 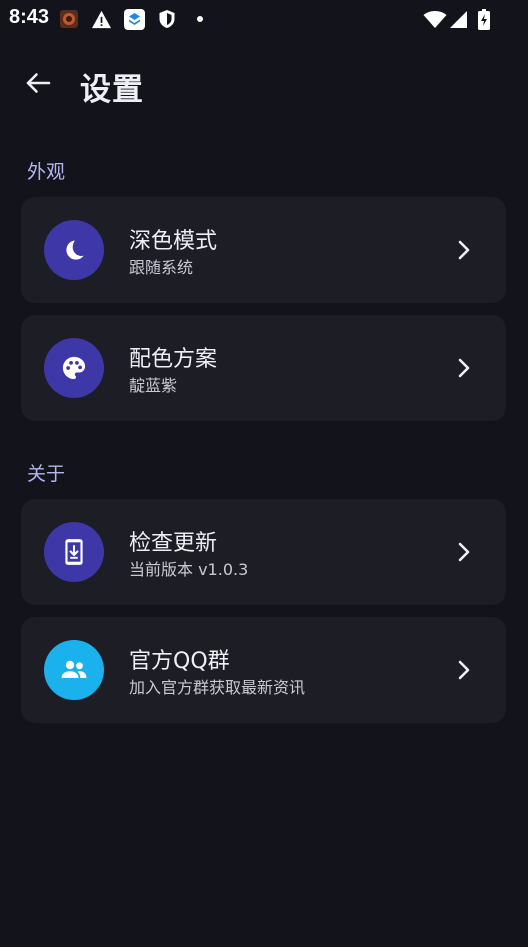 What do you see at coordinates (161, 267) in the screenshot?
I see `dark-mode-value: 跟随系统` at bounding box center [161, 267].